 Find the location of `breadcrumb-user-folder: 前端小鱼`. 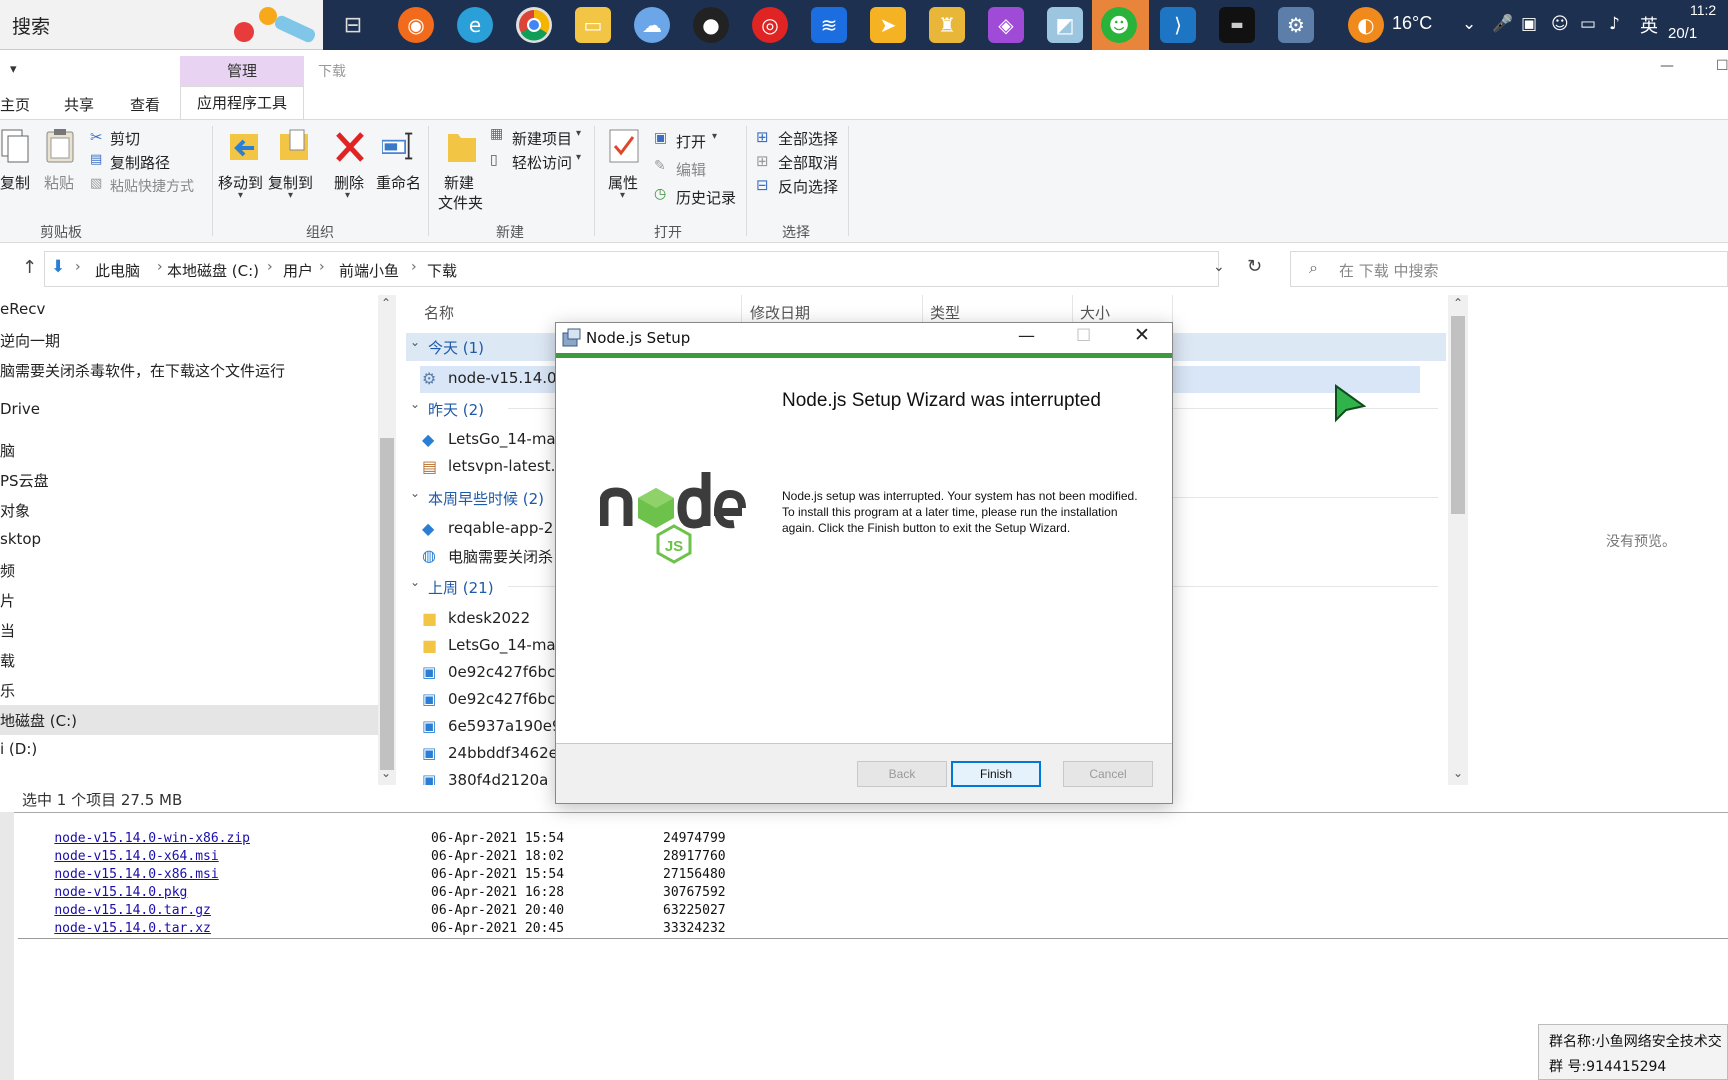

breadcrumb-user-folder: 前端小鱼 is located at coordinates (369, 270).